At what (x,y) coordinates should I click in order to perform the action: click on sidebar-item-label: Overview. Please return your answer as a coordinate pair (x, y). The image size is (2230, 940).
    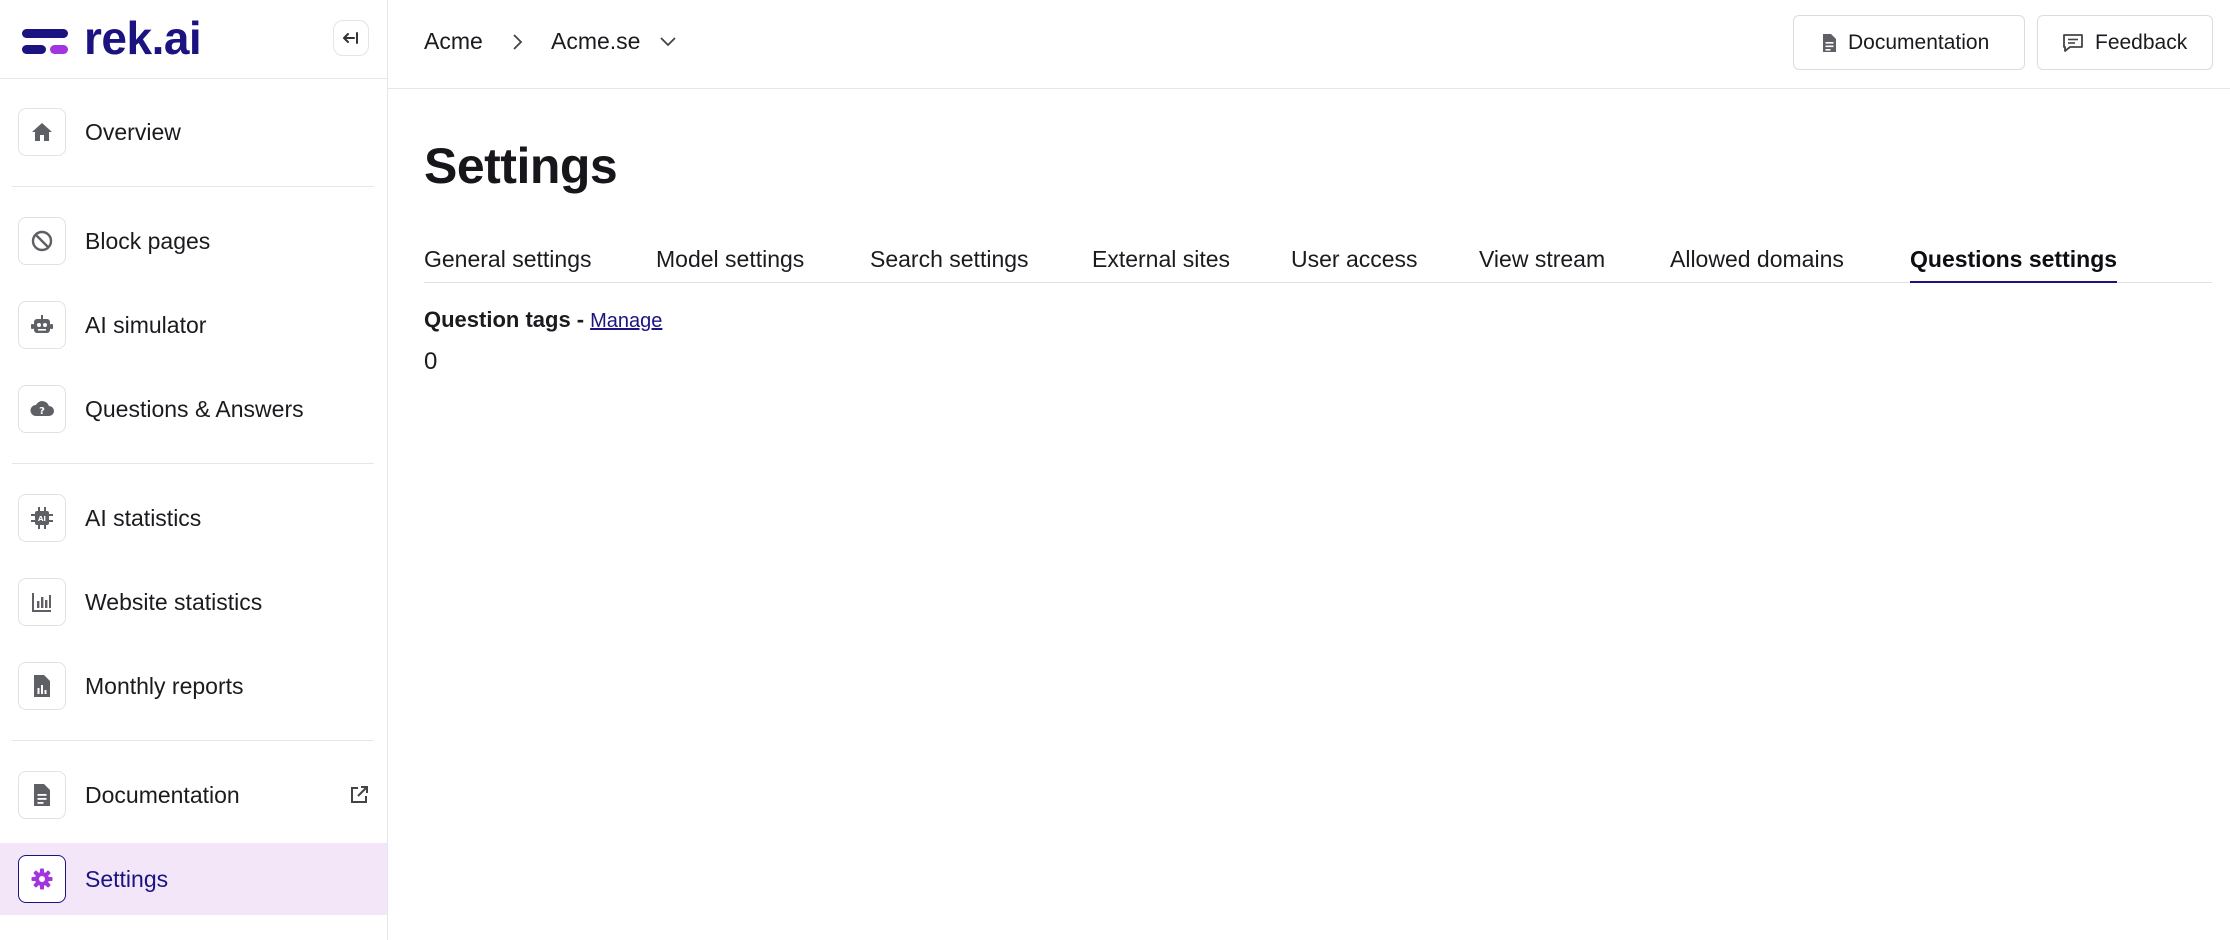
    Looking at the image, I should click on (133, 132).